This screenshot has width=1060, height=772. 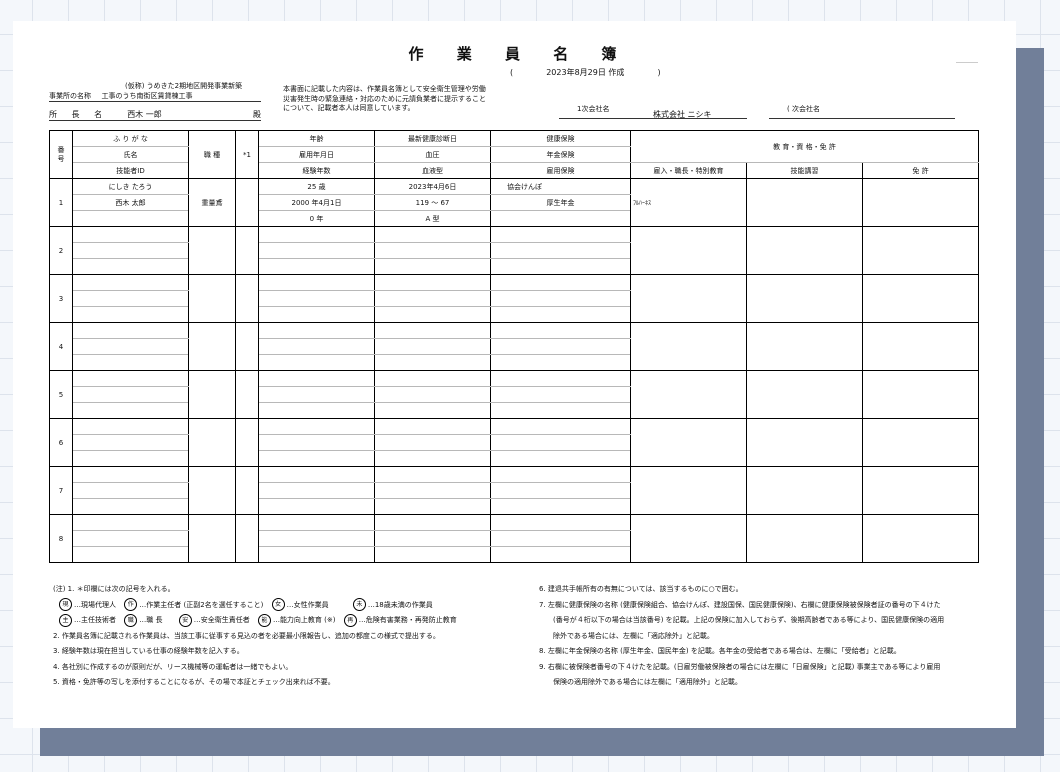 I want to click on header-hire-date: 雇用年月日, so click(x=316, y=154).